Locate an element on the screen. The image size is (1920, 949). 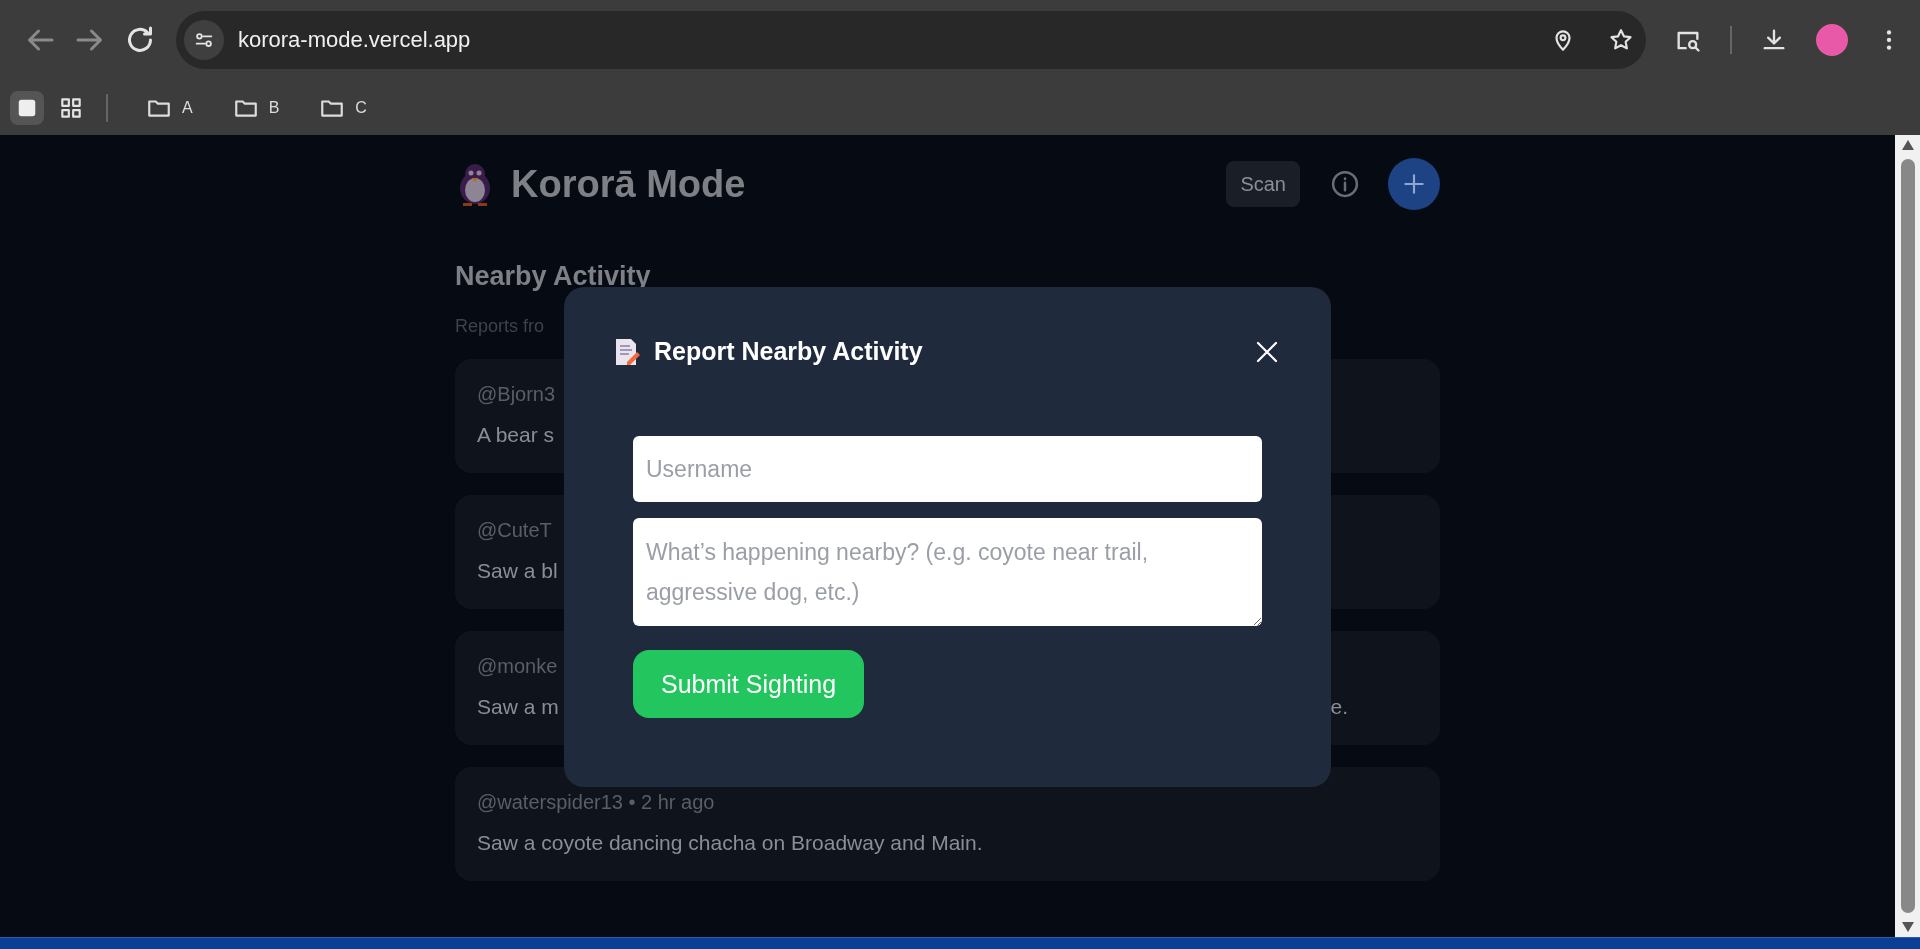
scroll-up-icon is located at coordinates (1907, 145).